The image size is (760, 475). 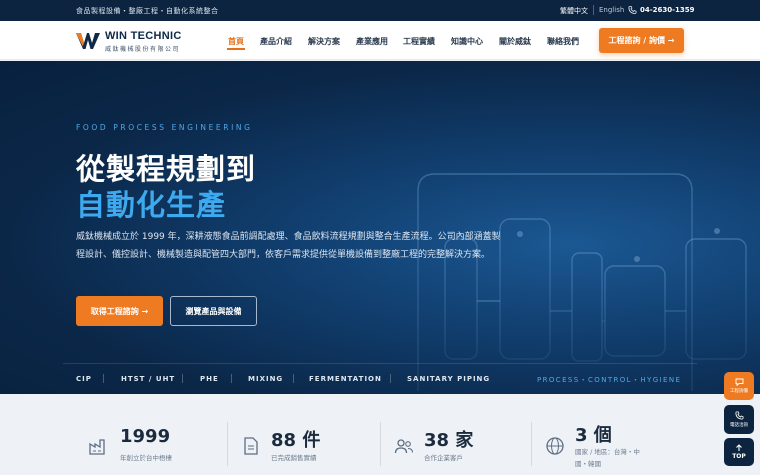 I want to click on language-en-link: English, so click(x=611, y=10).